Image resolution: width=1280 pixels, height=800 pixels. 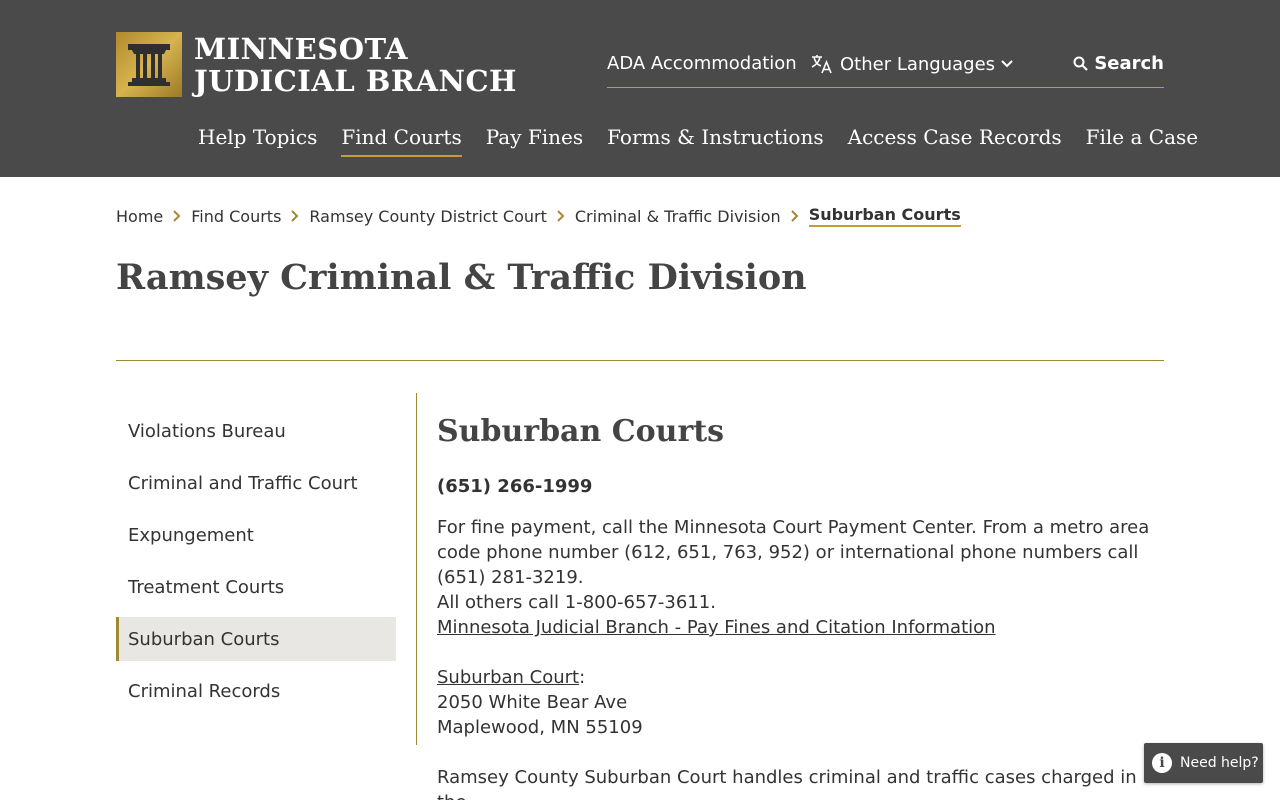 I want to click on other-languages-dropdown: Other Languages, so click(x=914, y=64).